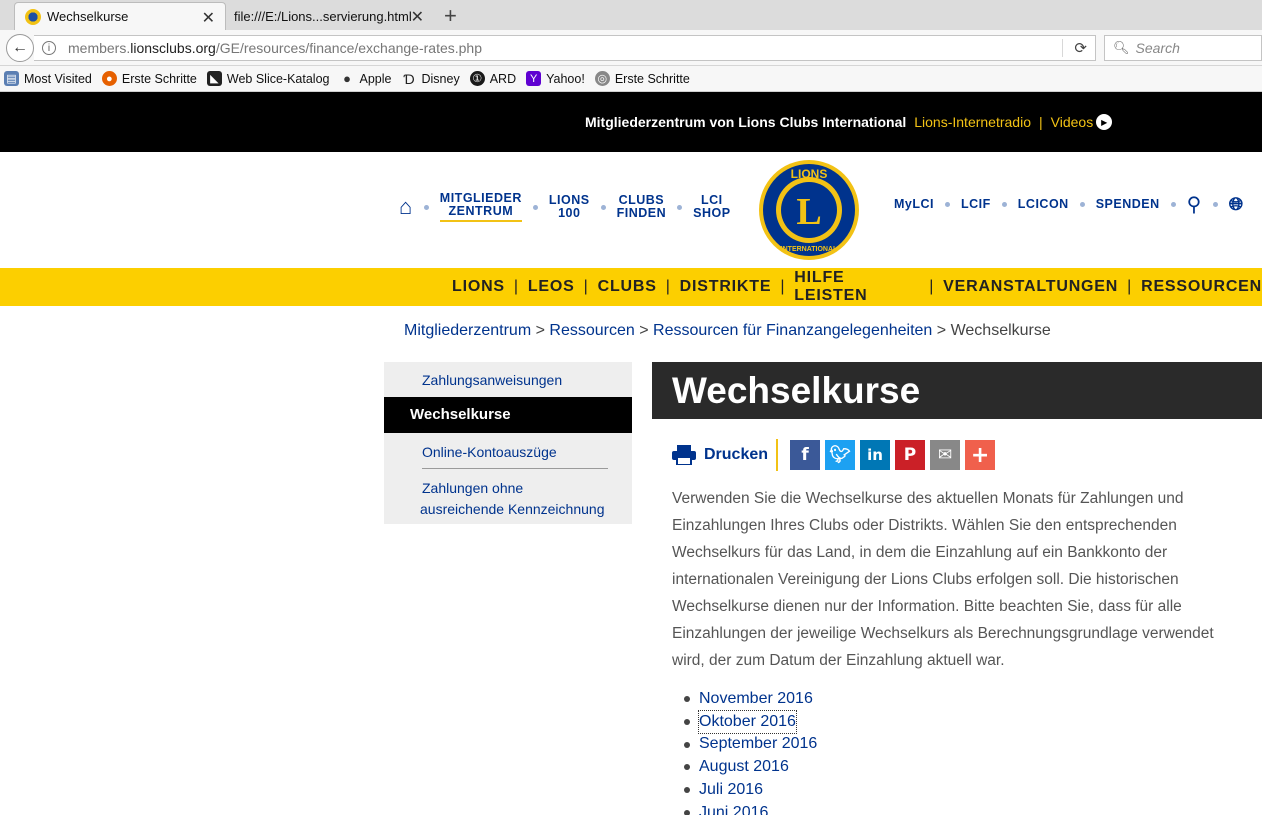 The image size is (1262, 815). Describe the element at coordinates (467, 330) in the screenshot. I see `breadcrumb-mitgliederzentrum: Mitgliederzentrum` at that location.